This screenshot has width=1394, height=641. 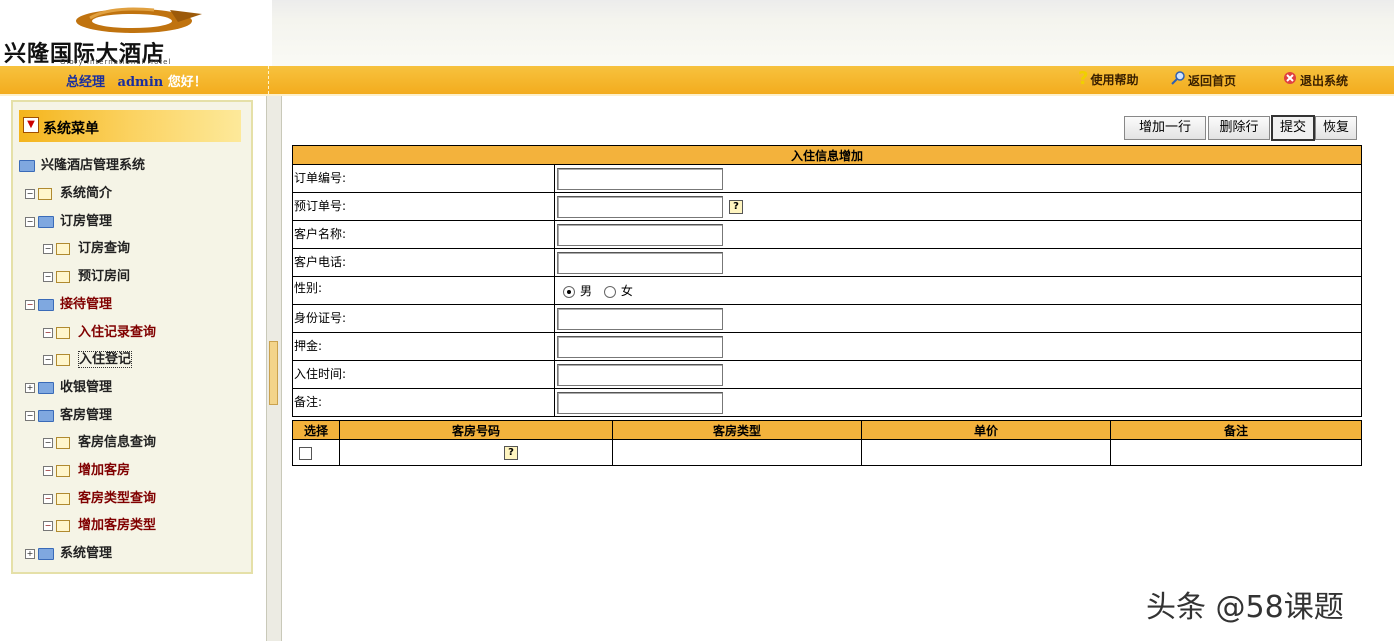 I want to click on sidebar-item-room-info-query: − 客房信息查询, so click(x=99, y=440).